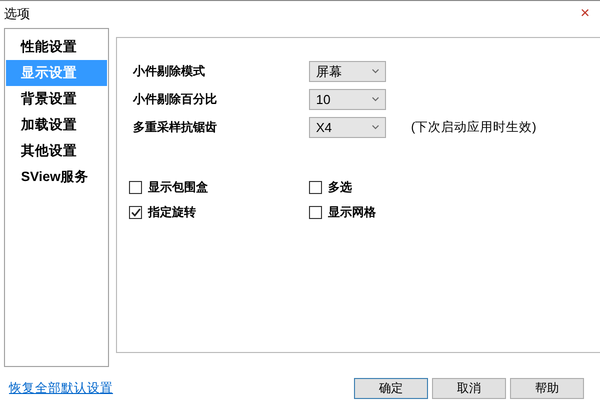  Describe the element at coordinates (474, 127) in the screenshot. I see `setting-note: (下次启动应用时生效)` at that location.